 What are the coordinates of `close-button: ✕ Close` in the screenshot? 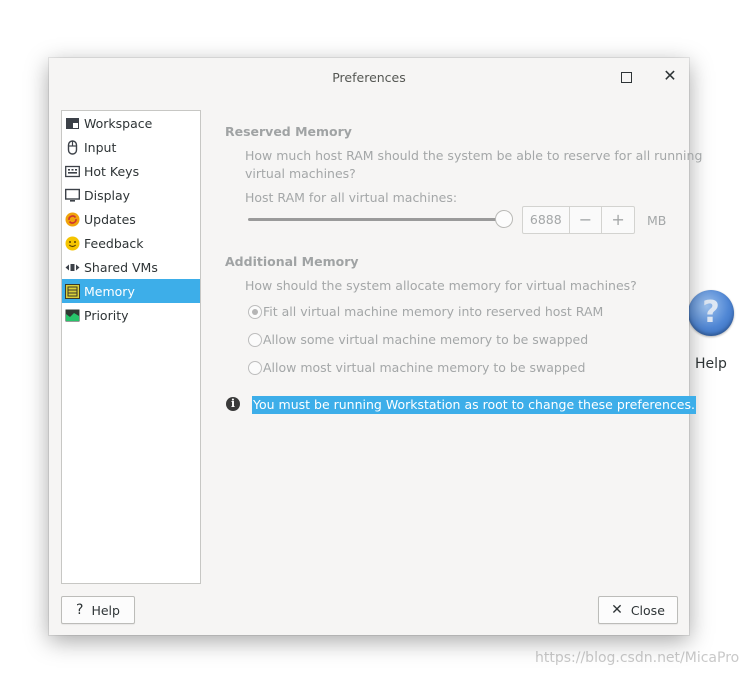 It's located at (638, 610).